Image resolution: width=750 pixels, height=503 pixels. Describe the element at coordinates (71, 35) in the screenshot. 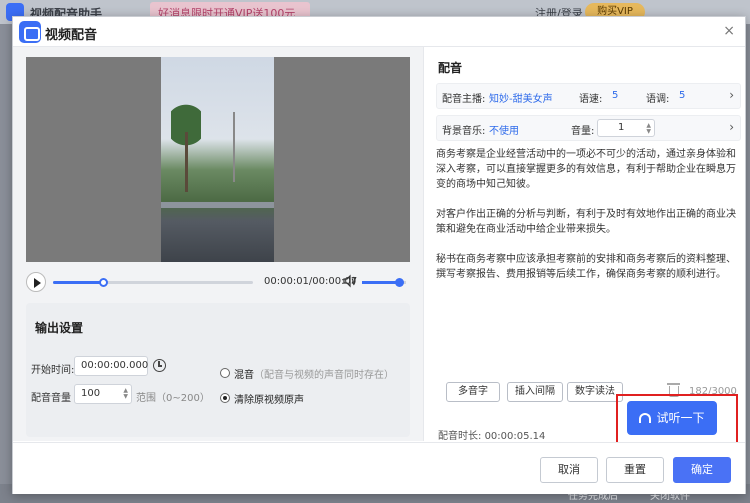

I see `dialog-title: 视频配音` at that location.